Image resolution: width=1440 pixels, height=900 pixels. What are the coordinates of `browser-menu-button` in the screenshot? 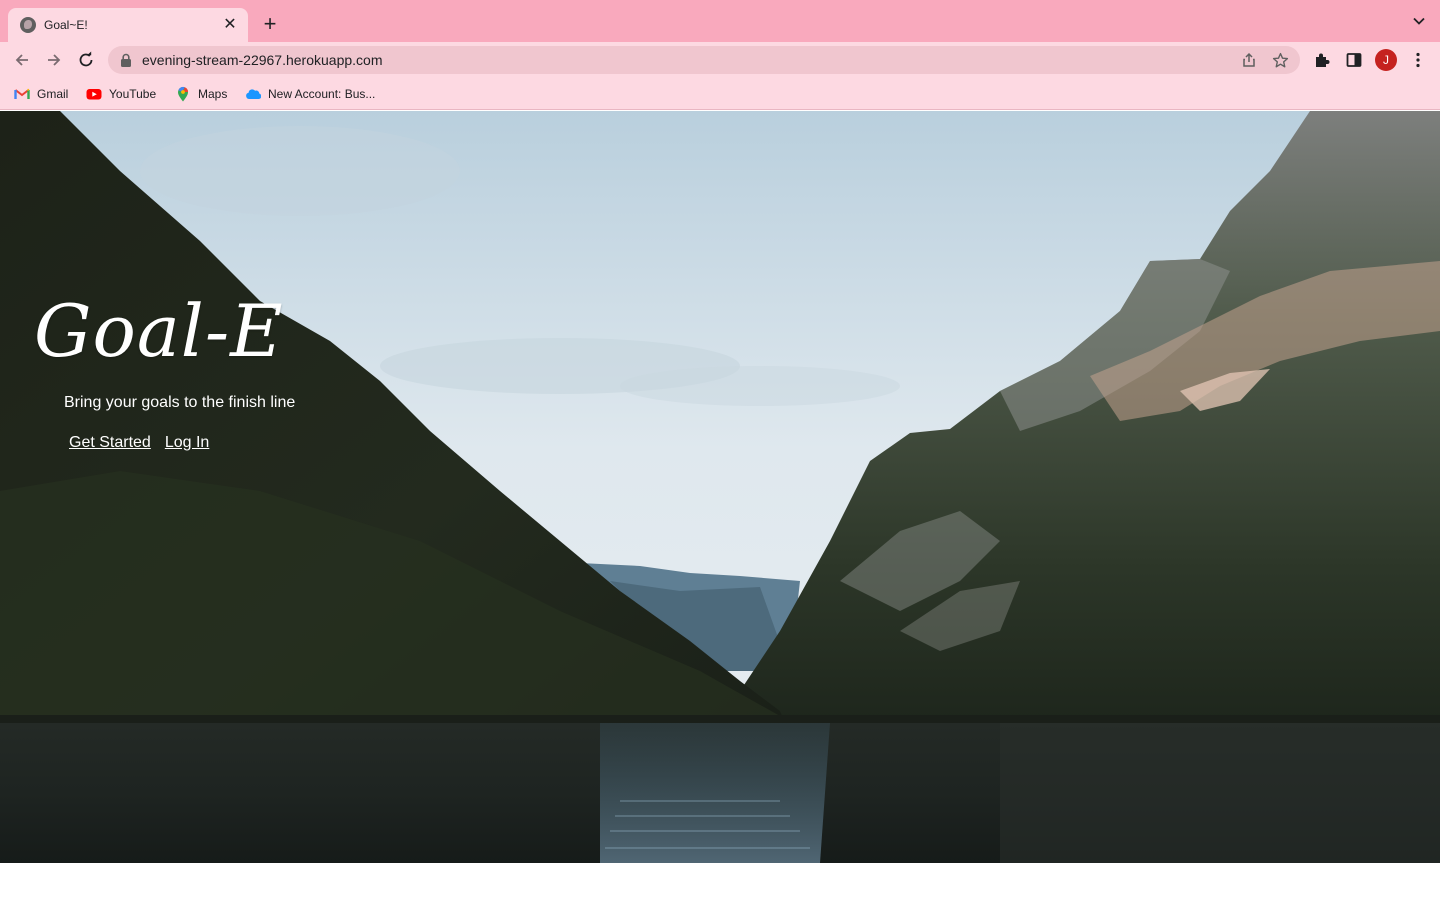 It's located at (1418, 60).